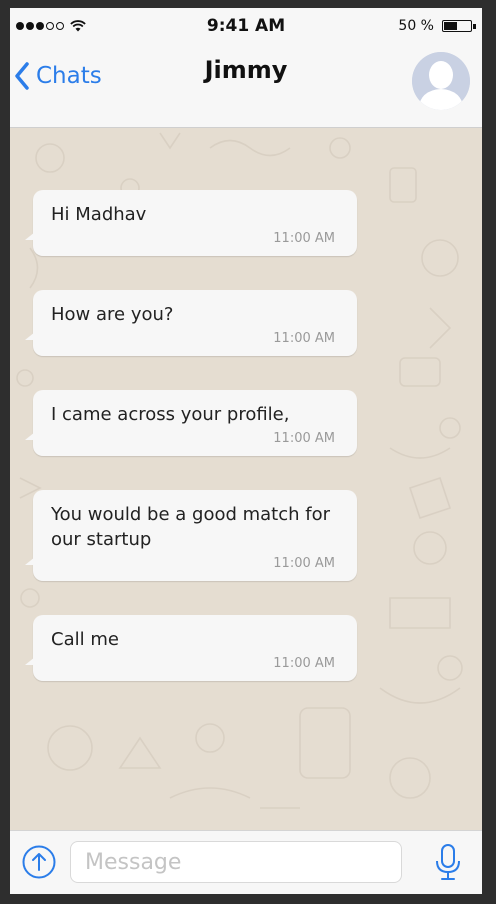 The height and width of the screenshot is (904, 496). Describe the element at coordinates (440, 26) in the screenshot. I see `battery-area: 50 %` at that location.